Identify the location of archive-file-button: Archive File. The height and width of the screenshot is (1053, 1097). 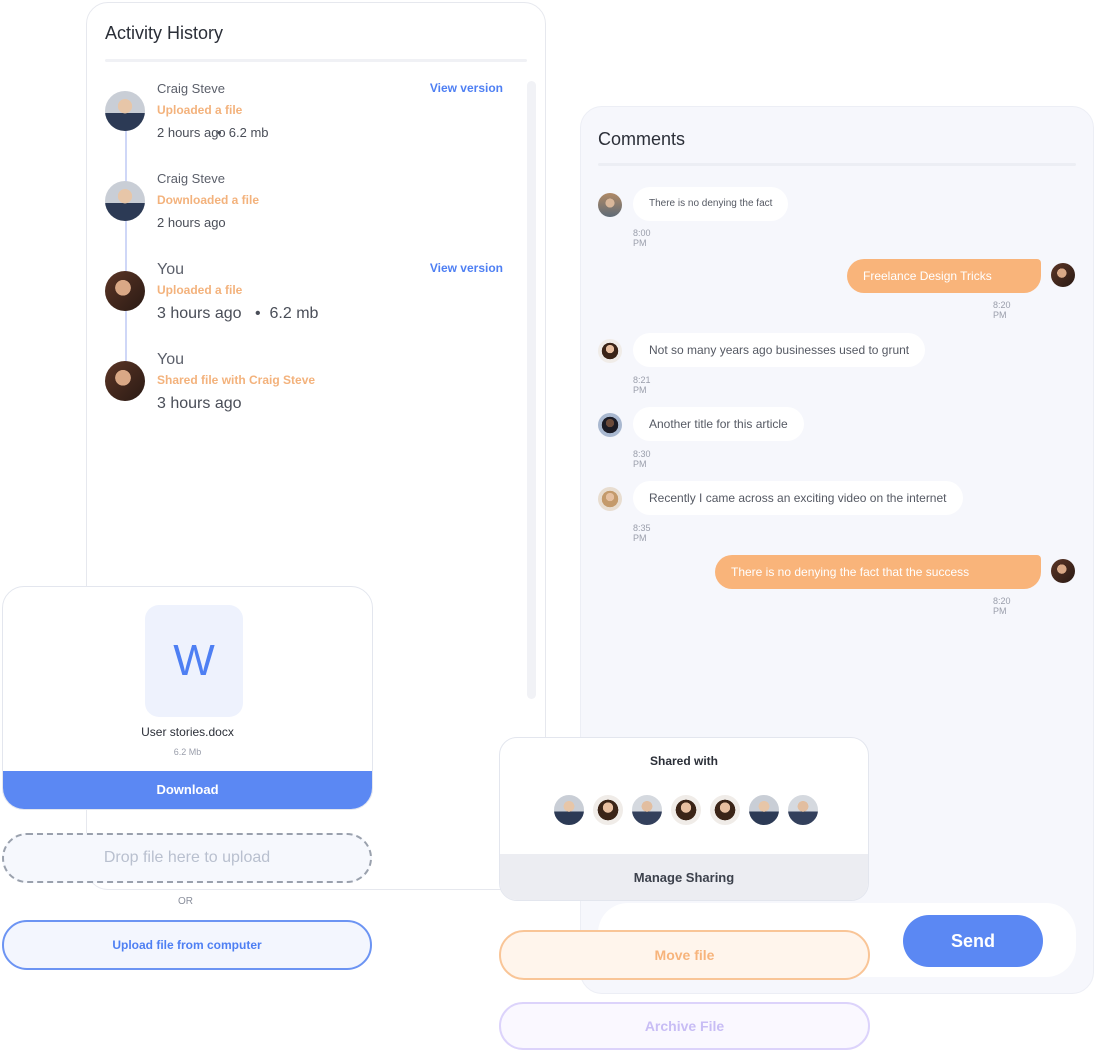
(684, 1026).